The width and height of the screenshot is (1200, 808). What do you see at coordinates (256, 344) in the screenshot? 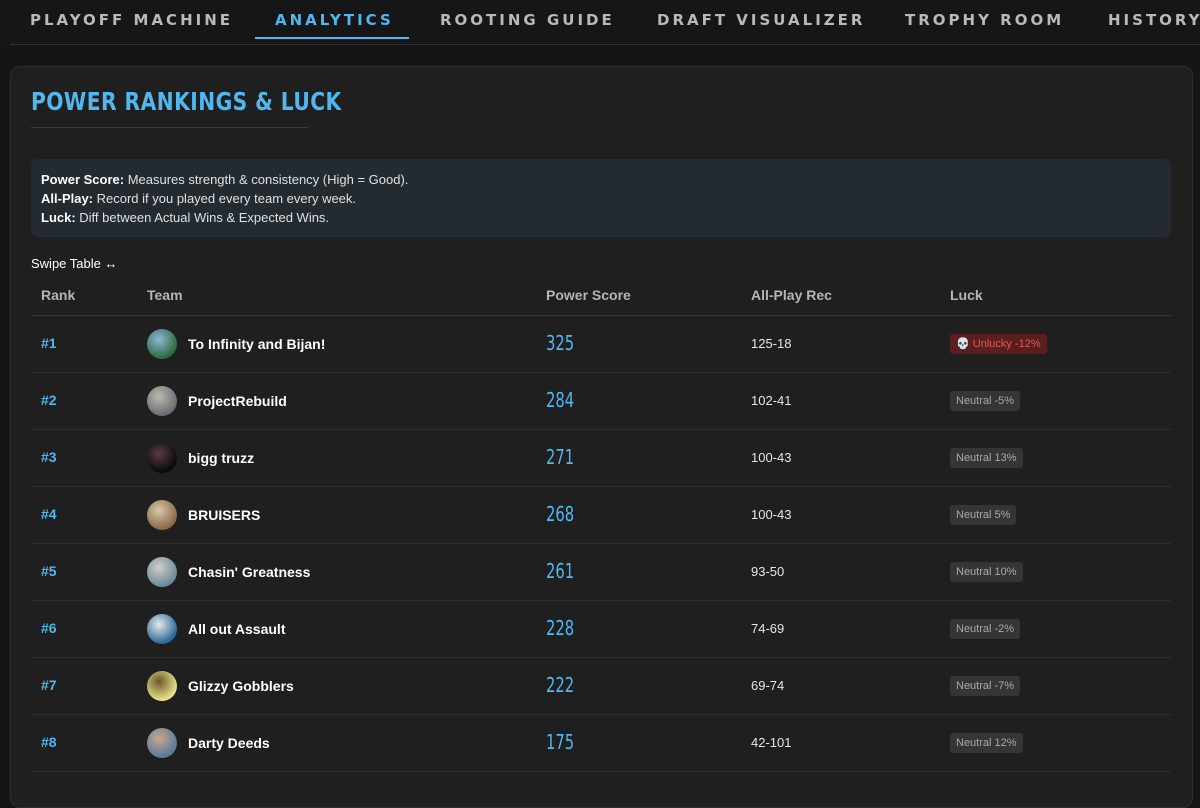
I see `team-name: To Infinity and Bijan!` at bounding box center [256, 344].